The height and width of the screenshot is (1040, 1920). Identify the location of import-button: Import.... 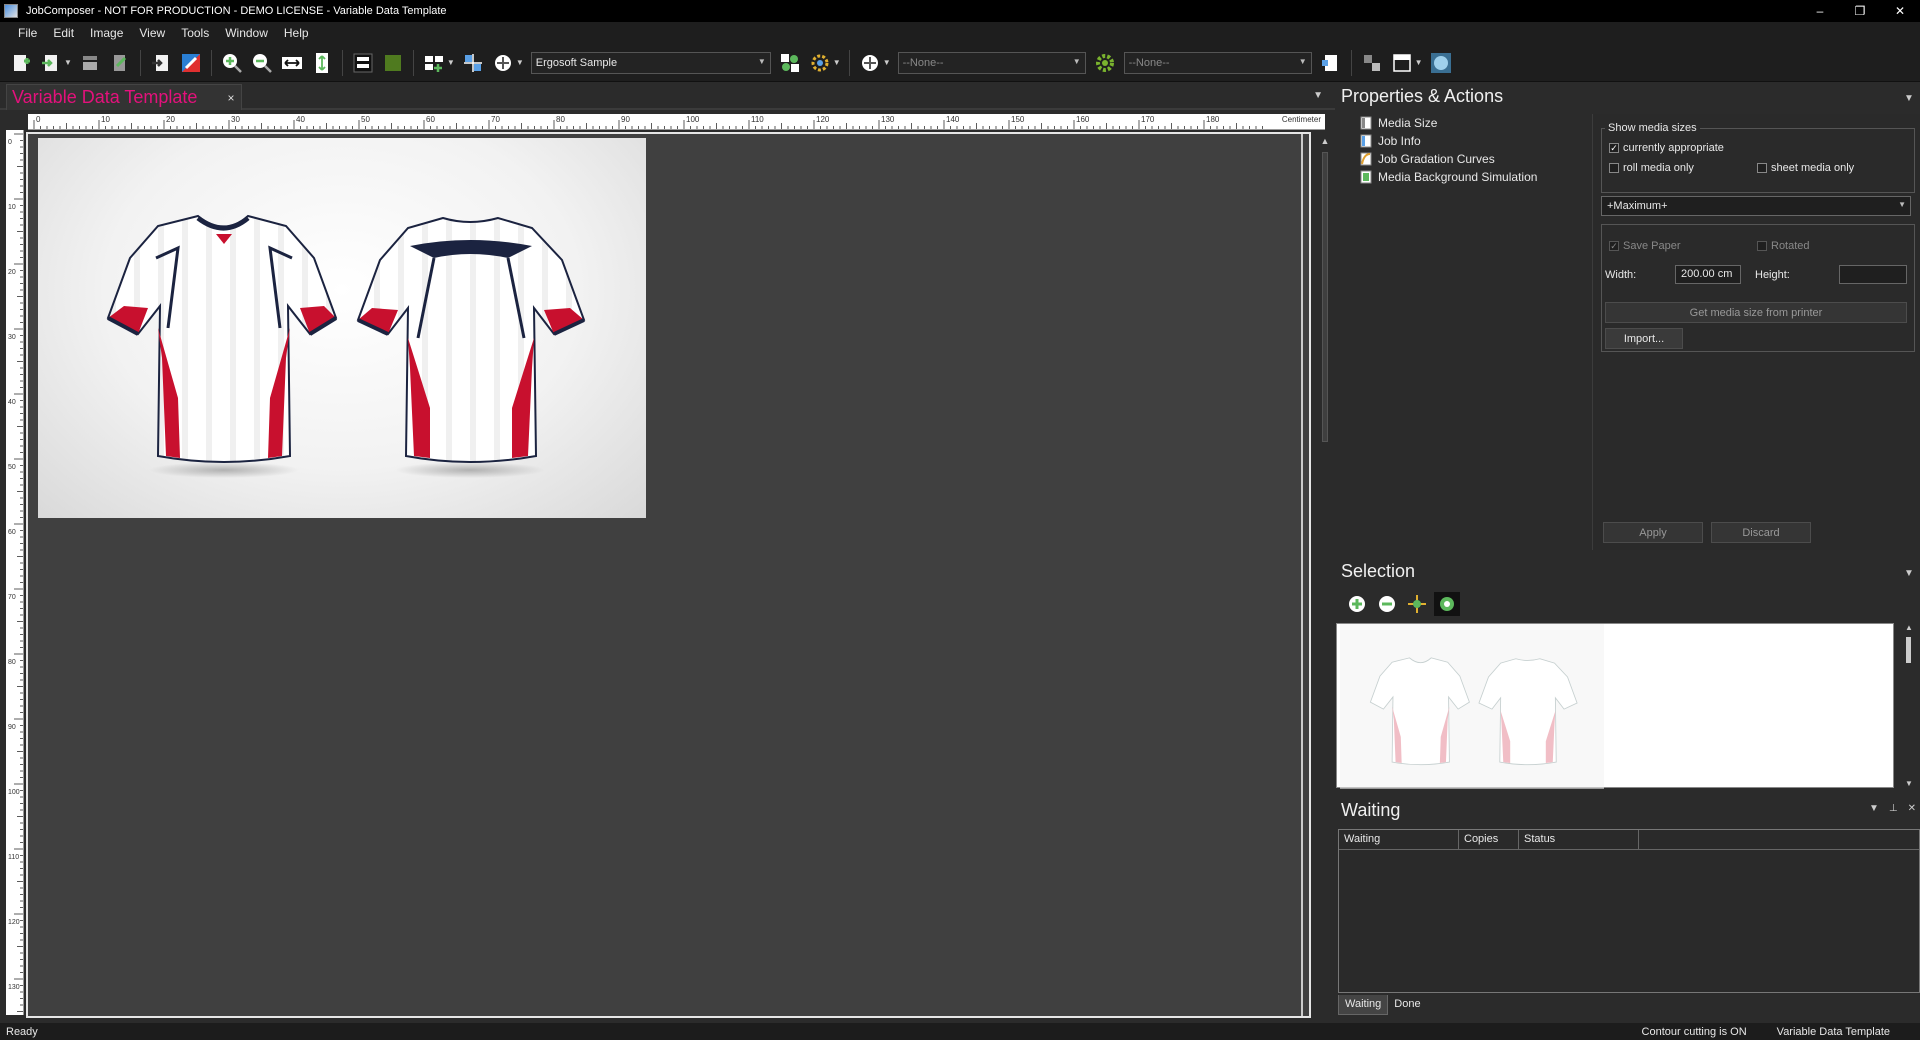
(1644, 338).